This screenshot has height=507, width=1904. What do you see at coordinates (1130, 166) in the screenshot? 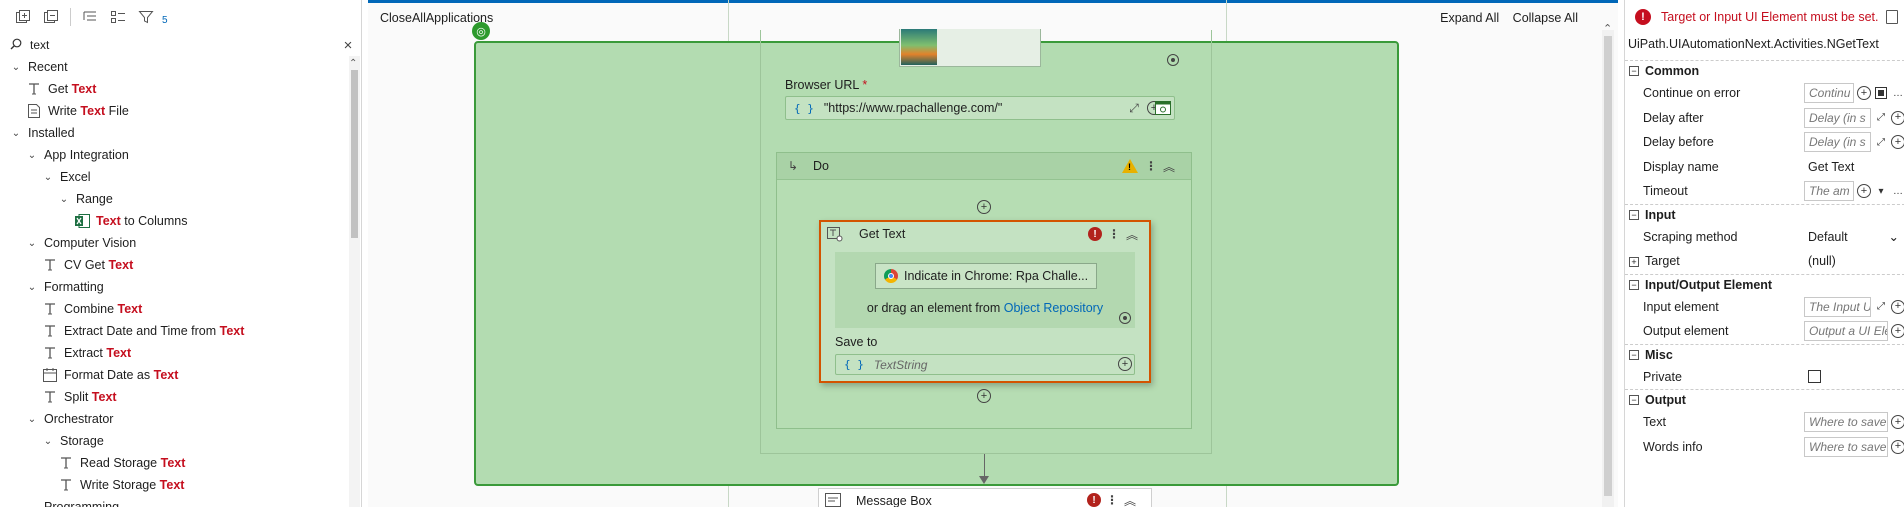
I see `warning-icon: !` at bounding box center [1130, 166].